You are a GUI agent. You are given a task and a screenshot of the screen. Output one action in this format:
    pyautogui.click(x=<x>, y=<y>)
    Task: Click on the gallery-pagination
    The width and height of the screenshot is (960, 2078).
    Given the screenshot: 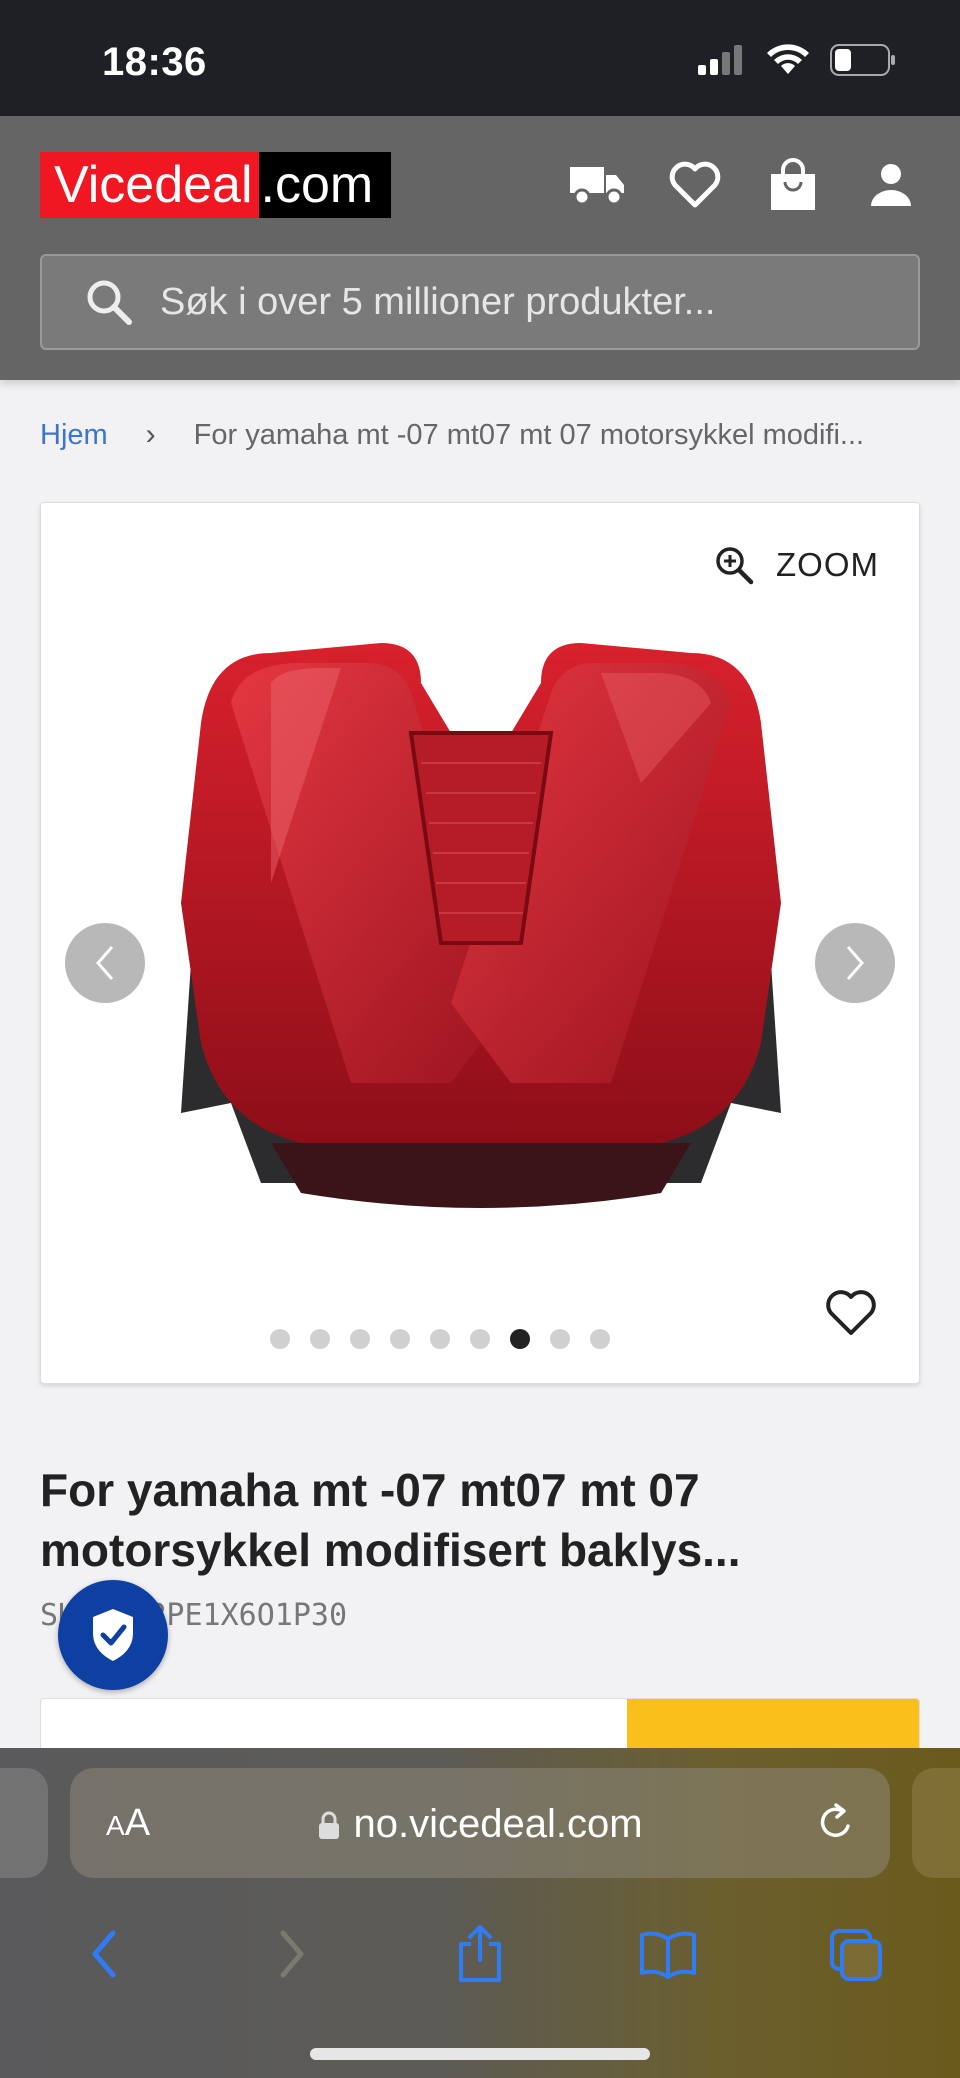 What is the action you would take?
    pyautogui.click(x=480, y=1339)
    